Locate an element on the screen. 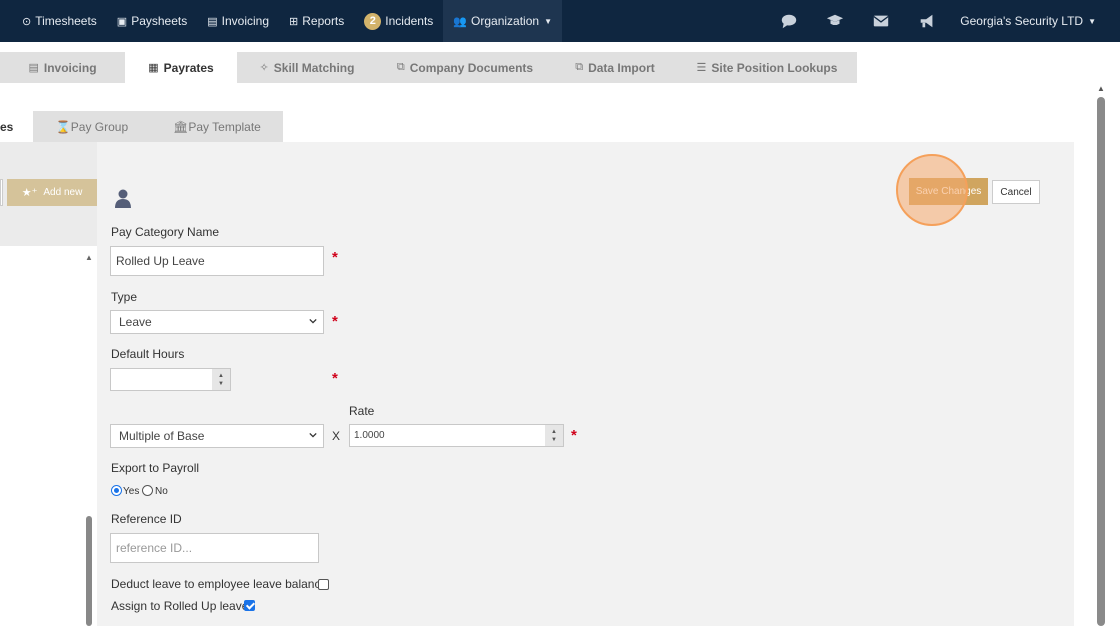  nav-reports: ⊞ Reports is located at coordinates (316, 21).